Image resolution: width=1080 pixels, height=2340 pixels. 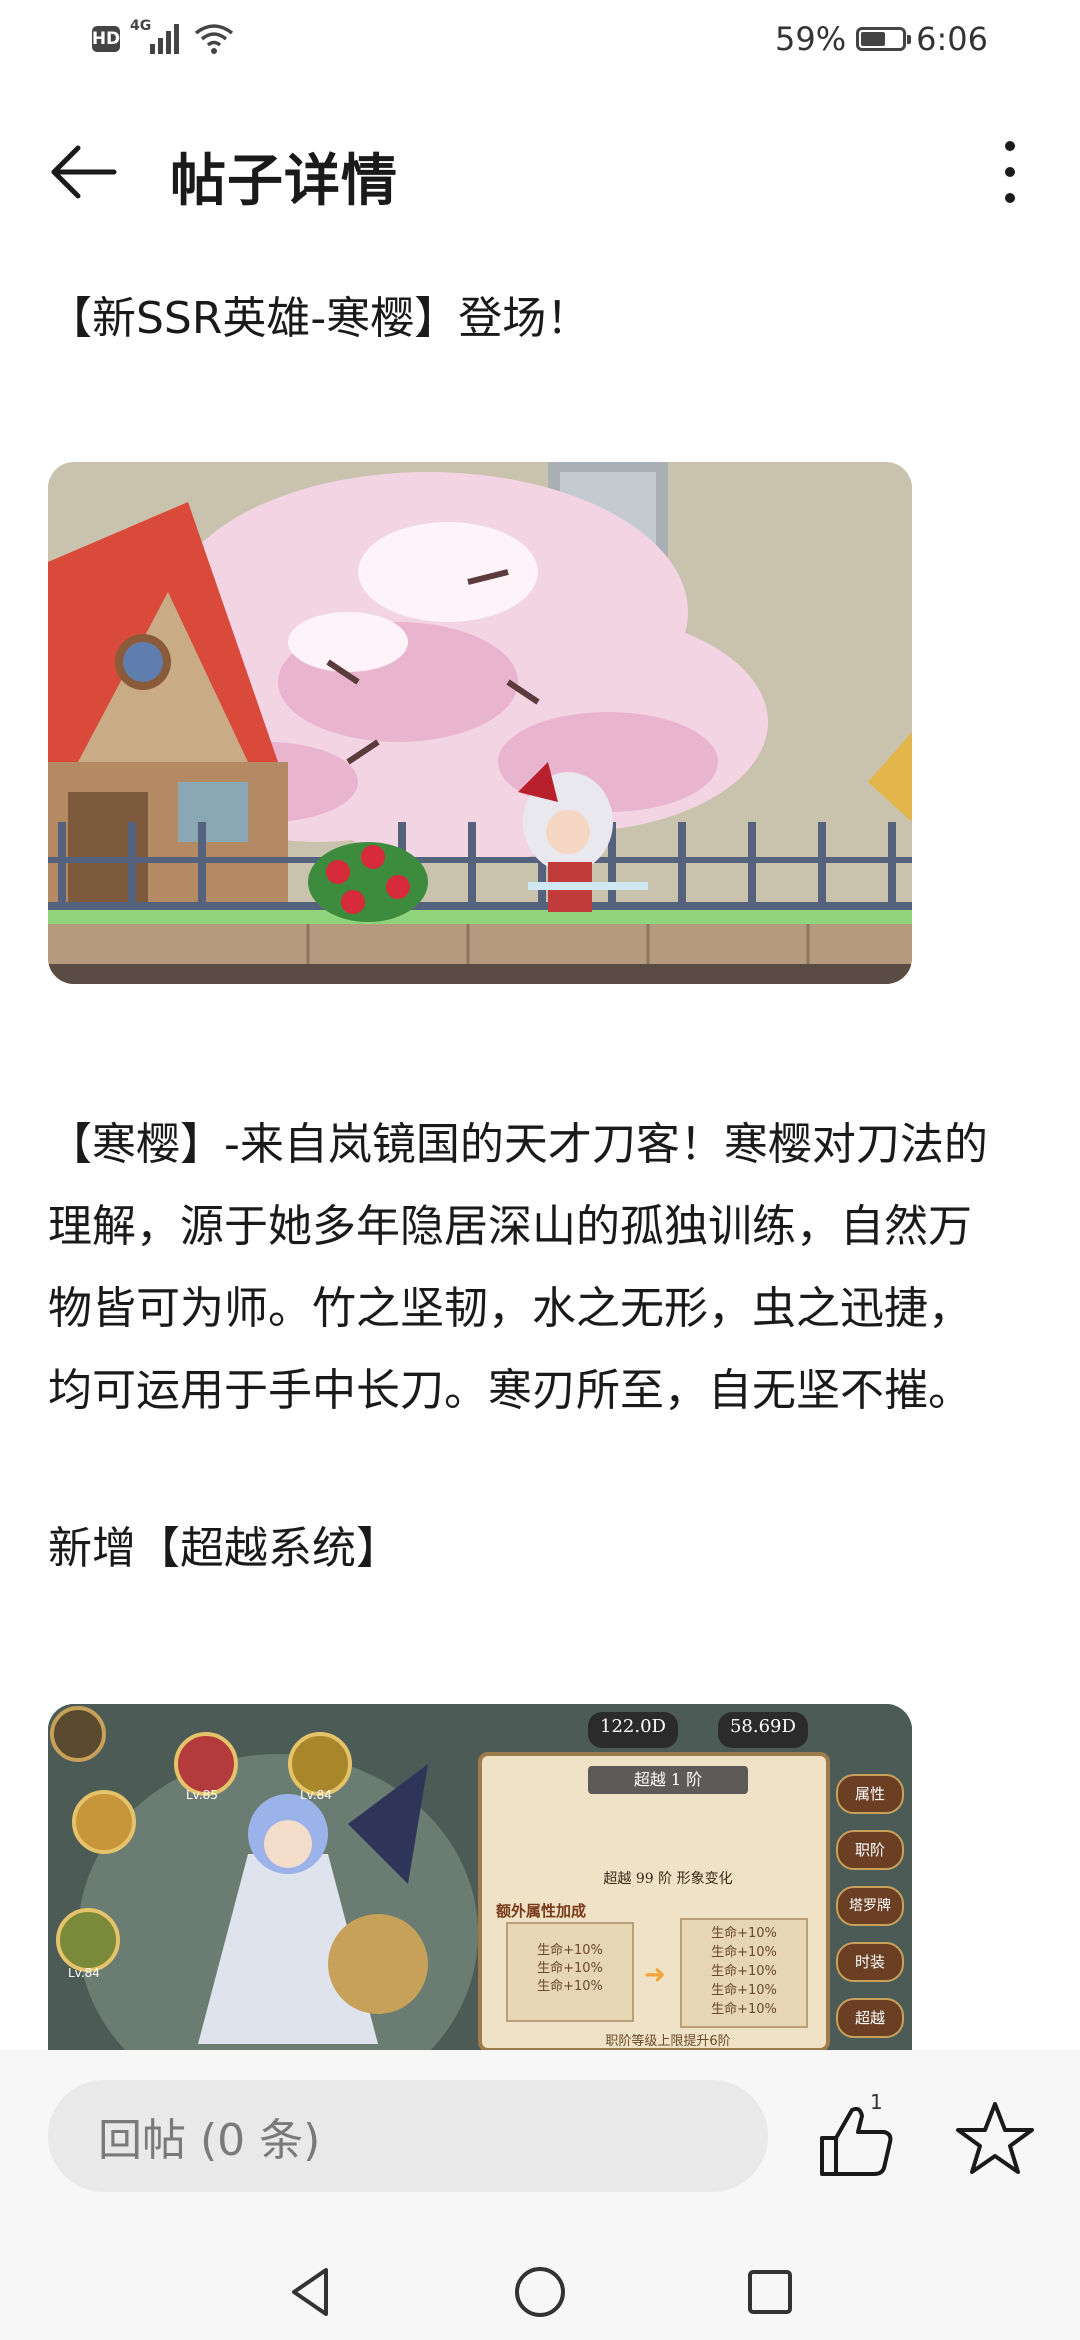 I want to click on status-right: 59% 6:06, so click(x=881, y=39).